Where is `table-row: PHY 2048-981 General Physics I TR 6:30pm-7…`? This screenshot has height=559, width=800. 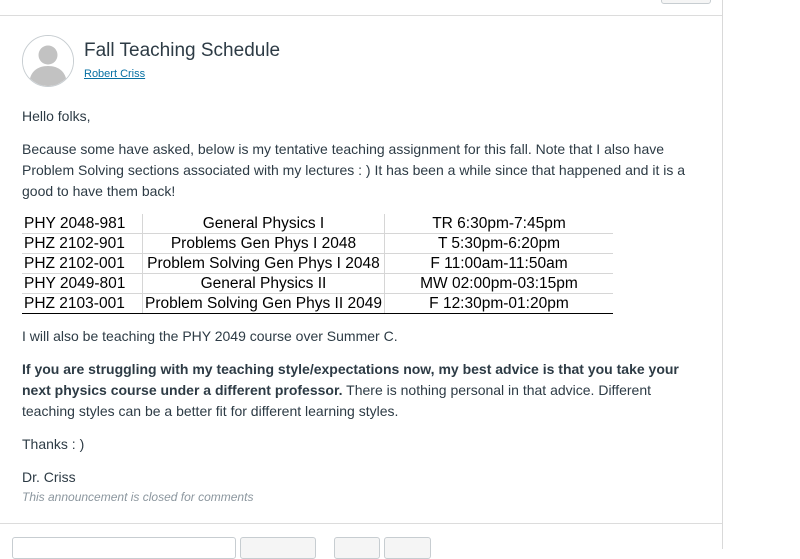
table-row: PHY 2048-981 General Physics I TR 6:30pm-7… is located at coordinates (317, 224).